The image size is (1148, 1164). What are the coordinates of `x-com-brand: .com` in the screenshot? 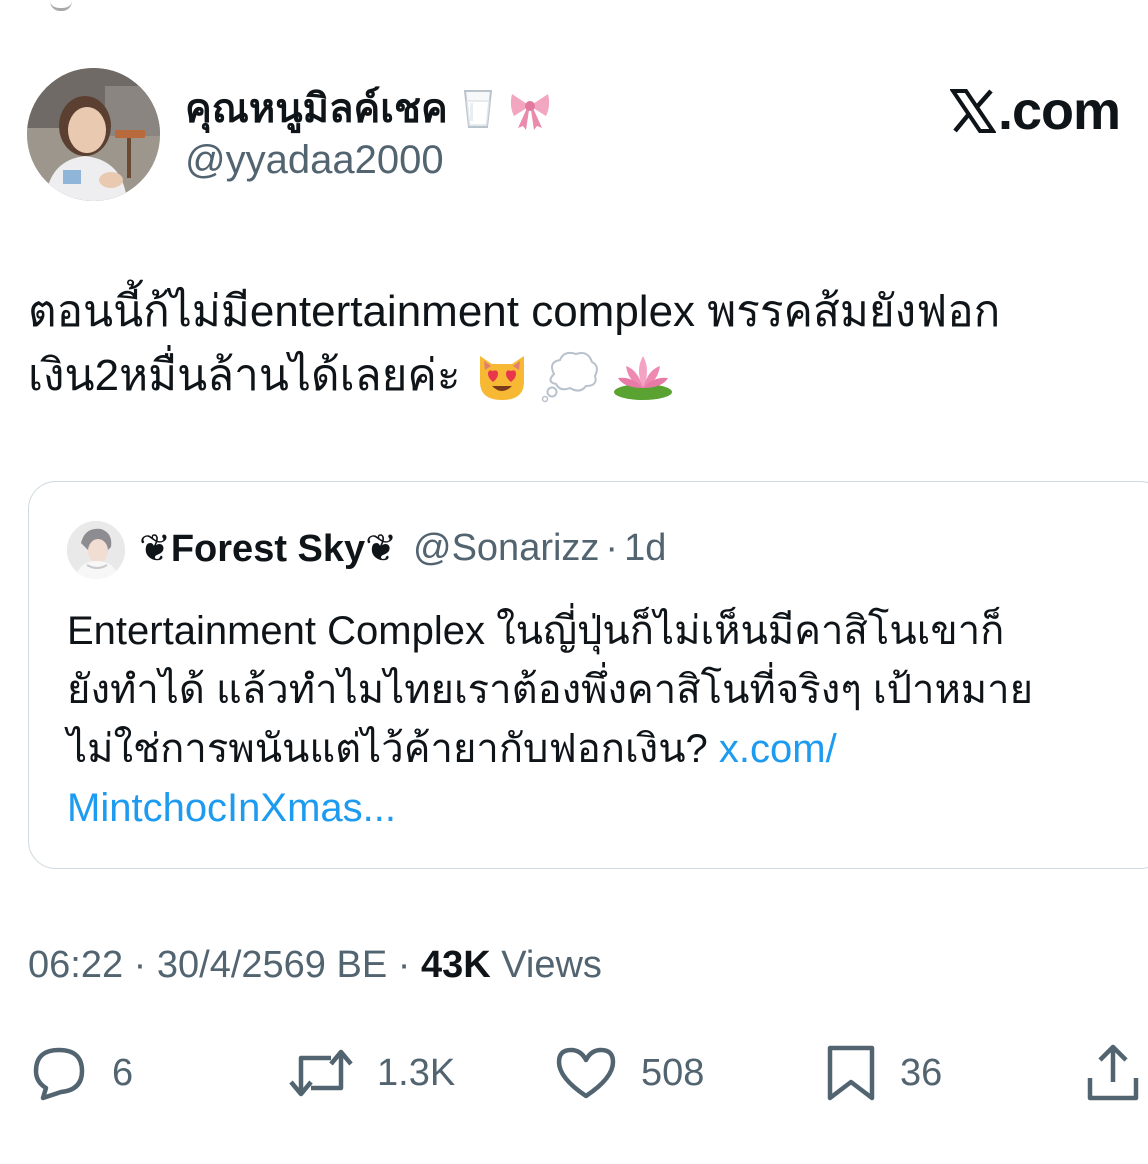 It's located at (1035, 111).